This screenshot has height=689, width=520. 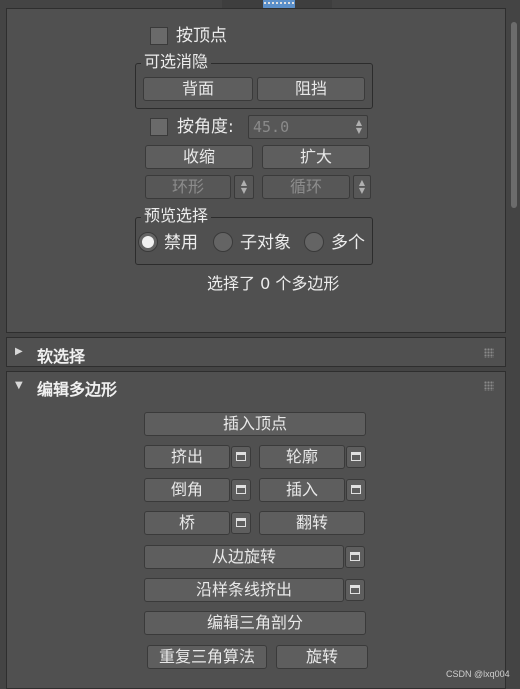 I want to click on angle-spinner: 45.0 ▲ ▼, so click(x=308, y=127).